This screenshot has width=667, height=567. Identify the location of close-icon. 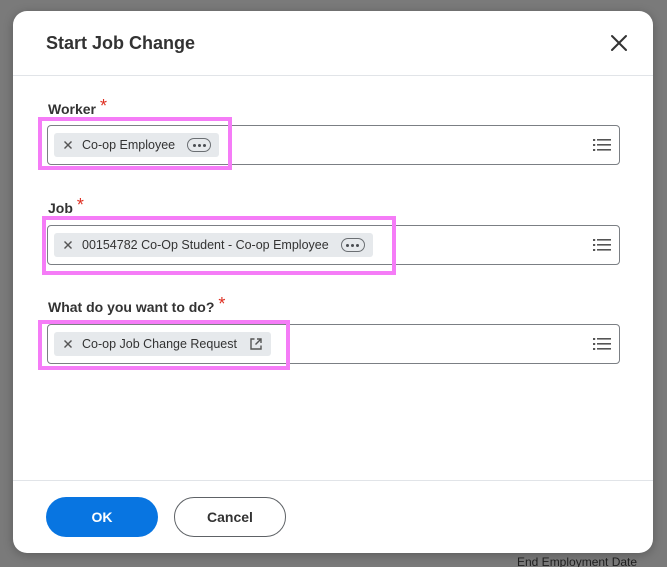
(619, 43).